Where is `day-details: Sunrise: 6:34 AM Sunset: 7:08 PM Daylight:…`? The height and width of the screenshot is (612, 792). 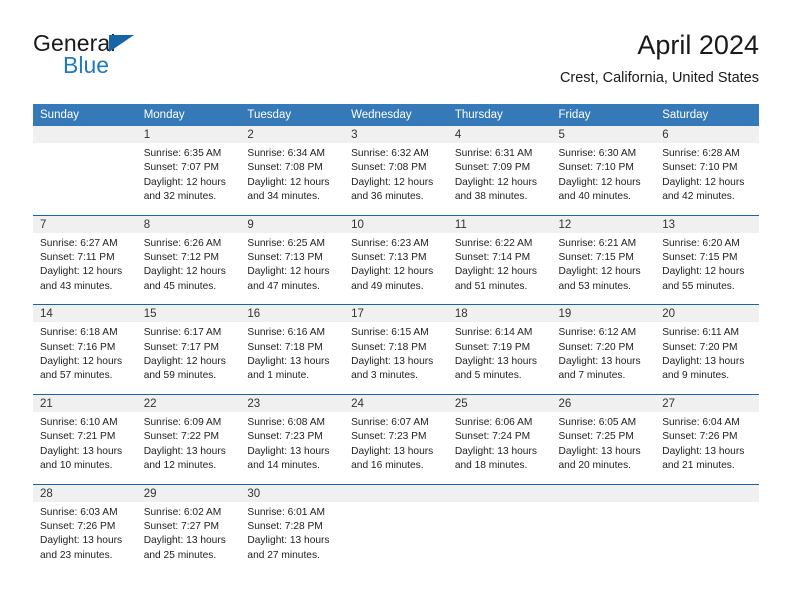
day-details: Sunrise: 6:34 AM Sunset: 7:08 PM Daylight:… is located at coordinates (292, 179).